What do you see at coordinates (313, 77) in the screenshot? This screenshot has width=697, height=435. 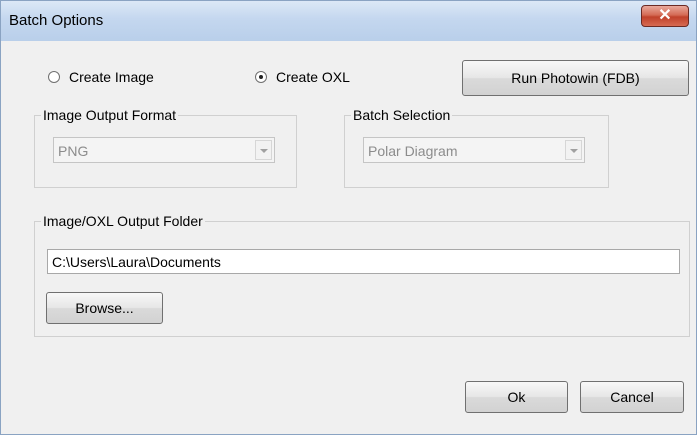 I see `create-oxl-label: Create OXL` at bounding box center [313, 77].